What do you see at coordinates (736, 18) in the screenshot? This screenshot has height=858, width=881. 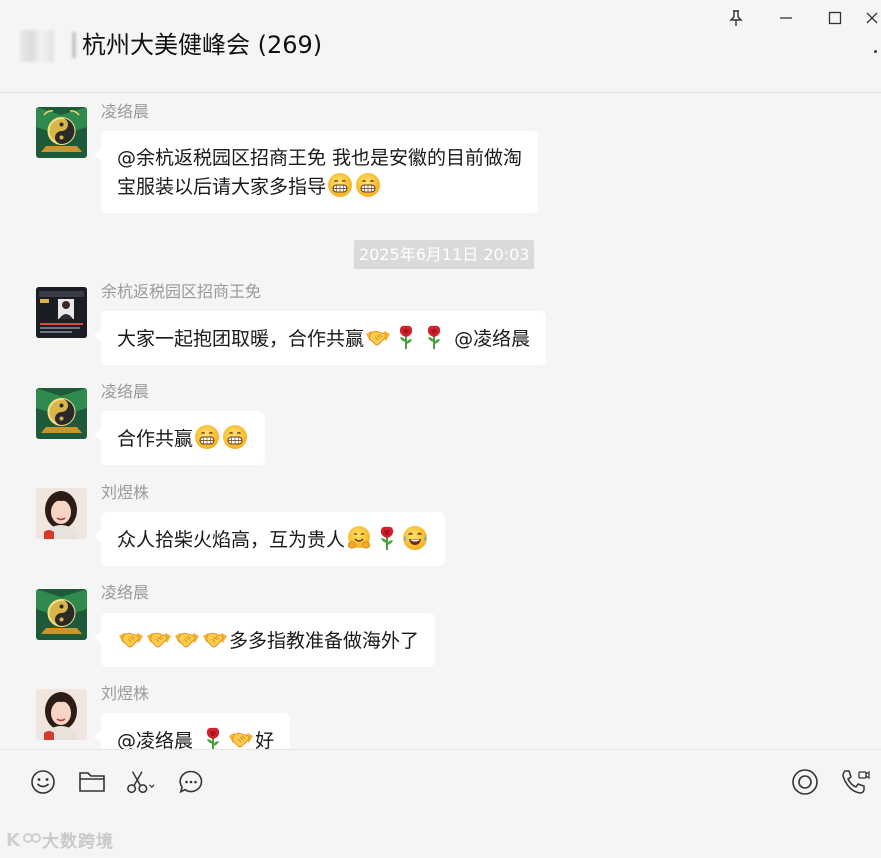 I see `pin-icon` at bounding box center [736, 18].